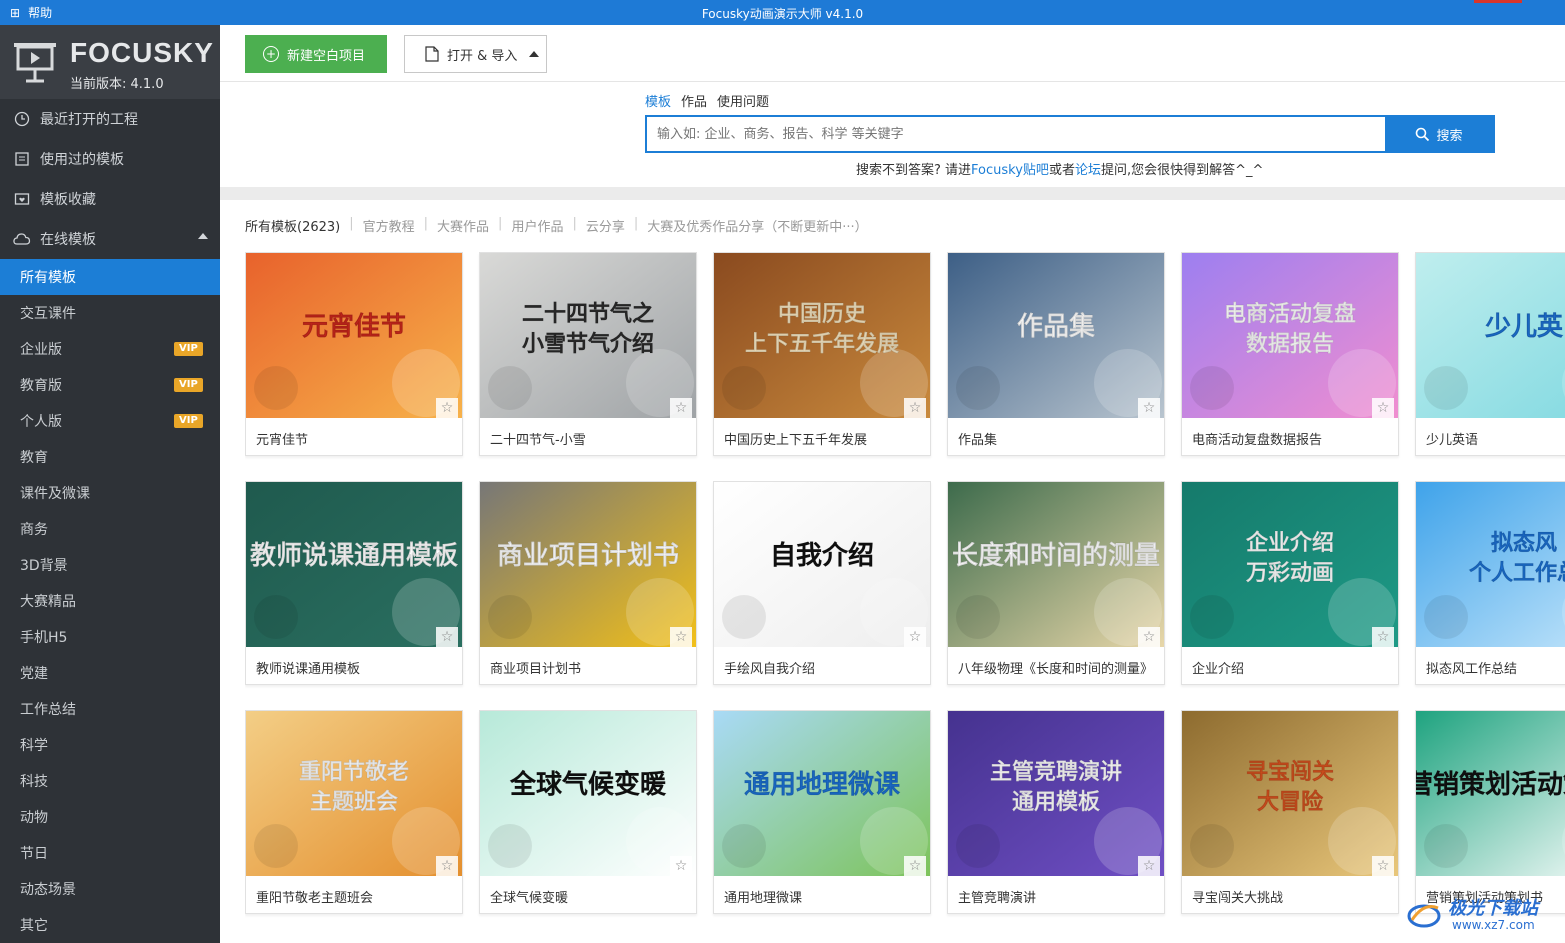  I want to click on template-card: 作品集 ☆ 作品集, so click(1056, 354).